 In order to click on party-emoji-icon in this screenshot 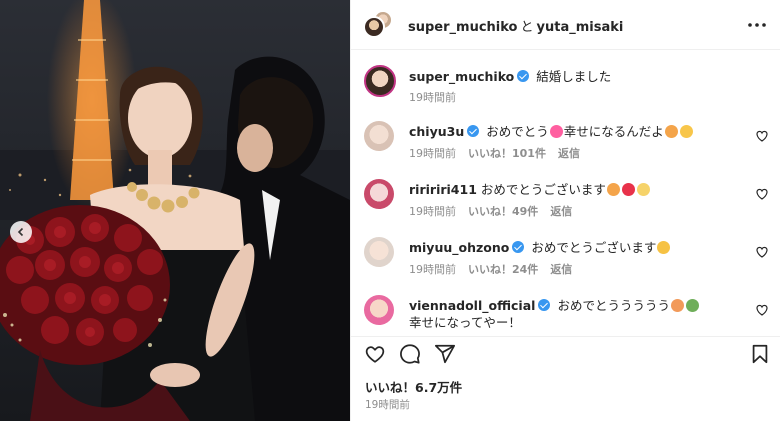, I will do `click(677, 305)`.